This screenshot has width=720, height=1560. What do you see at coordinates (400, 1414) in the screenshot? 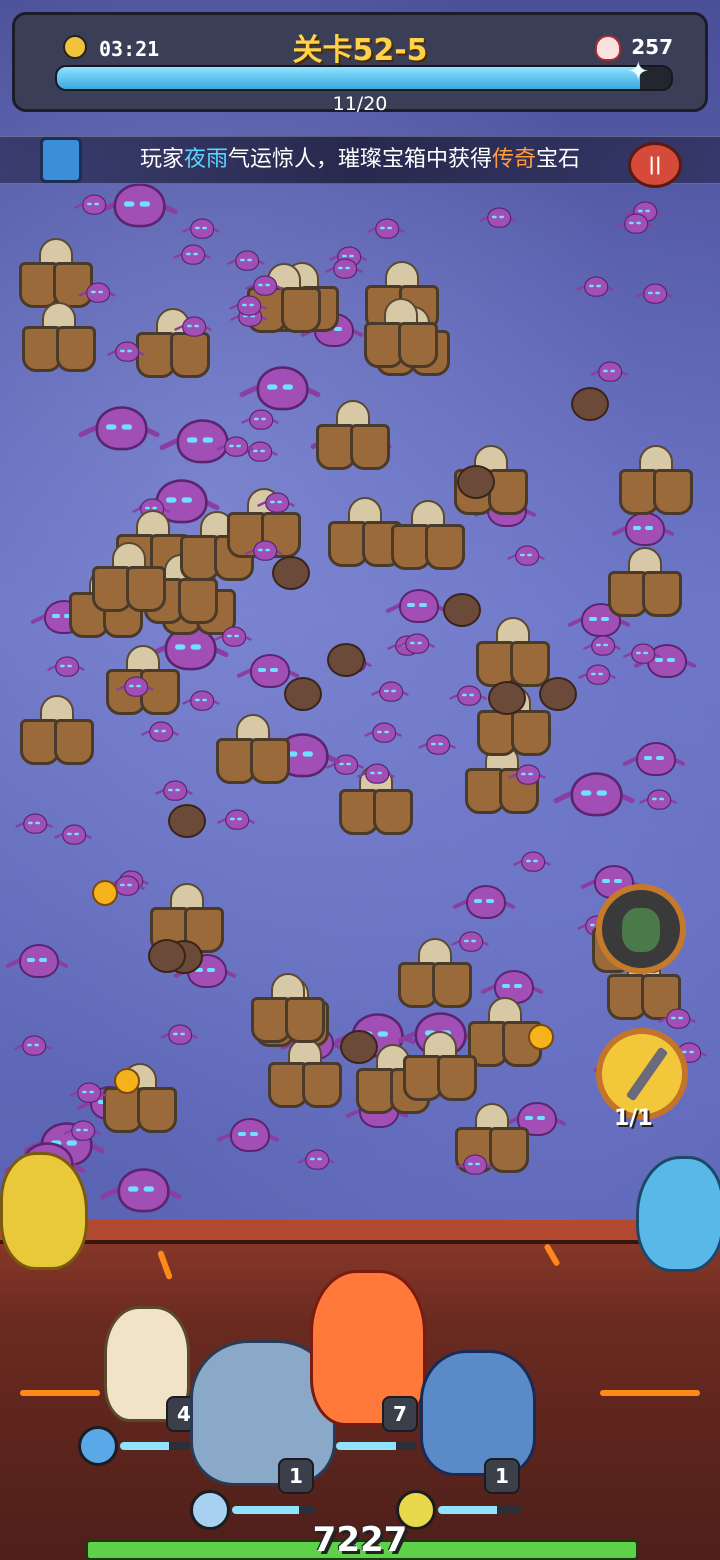
I see `hero-level: 7` at bounding box center [400, 1414].